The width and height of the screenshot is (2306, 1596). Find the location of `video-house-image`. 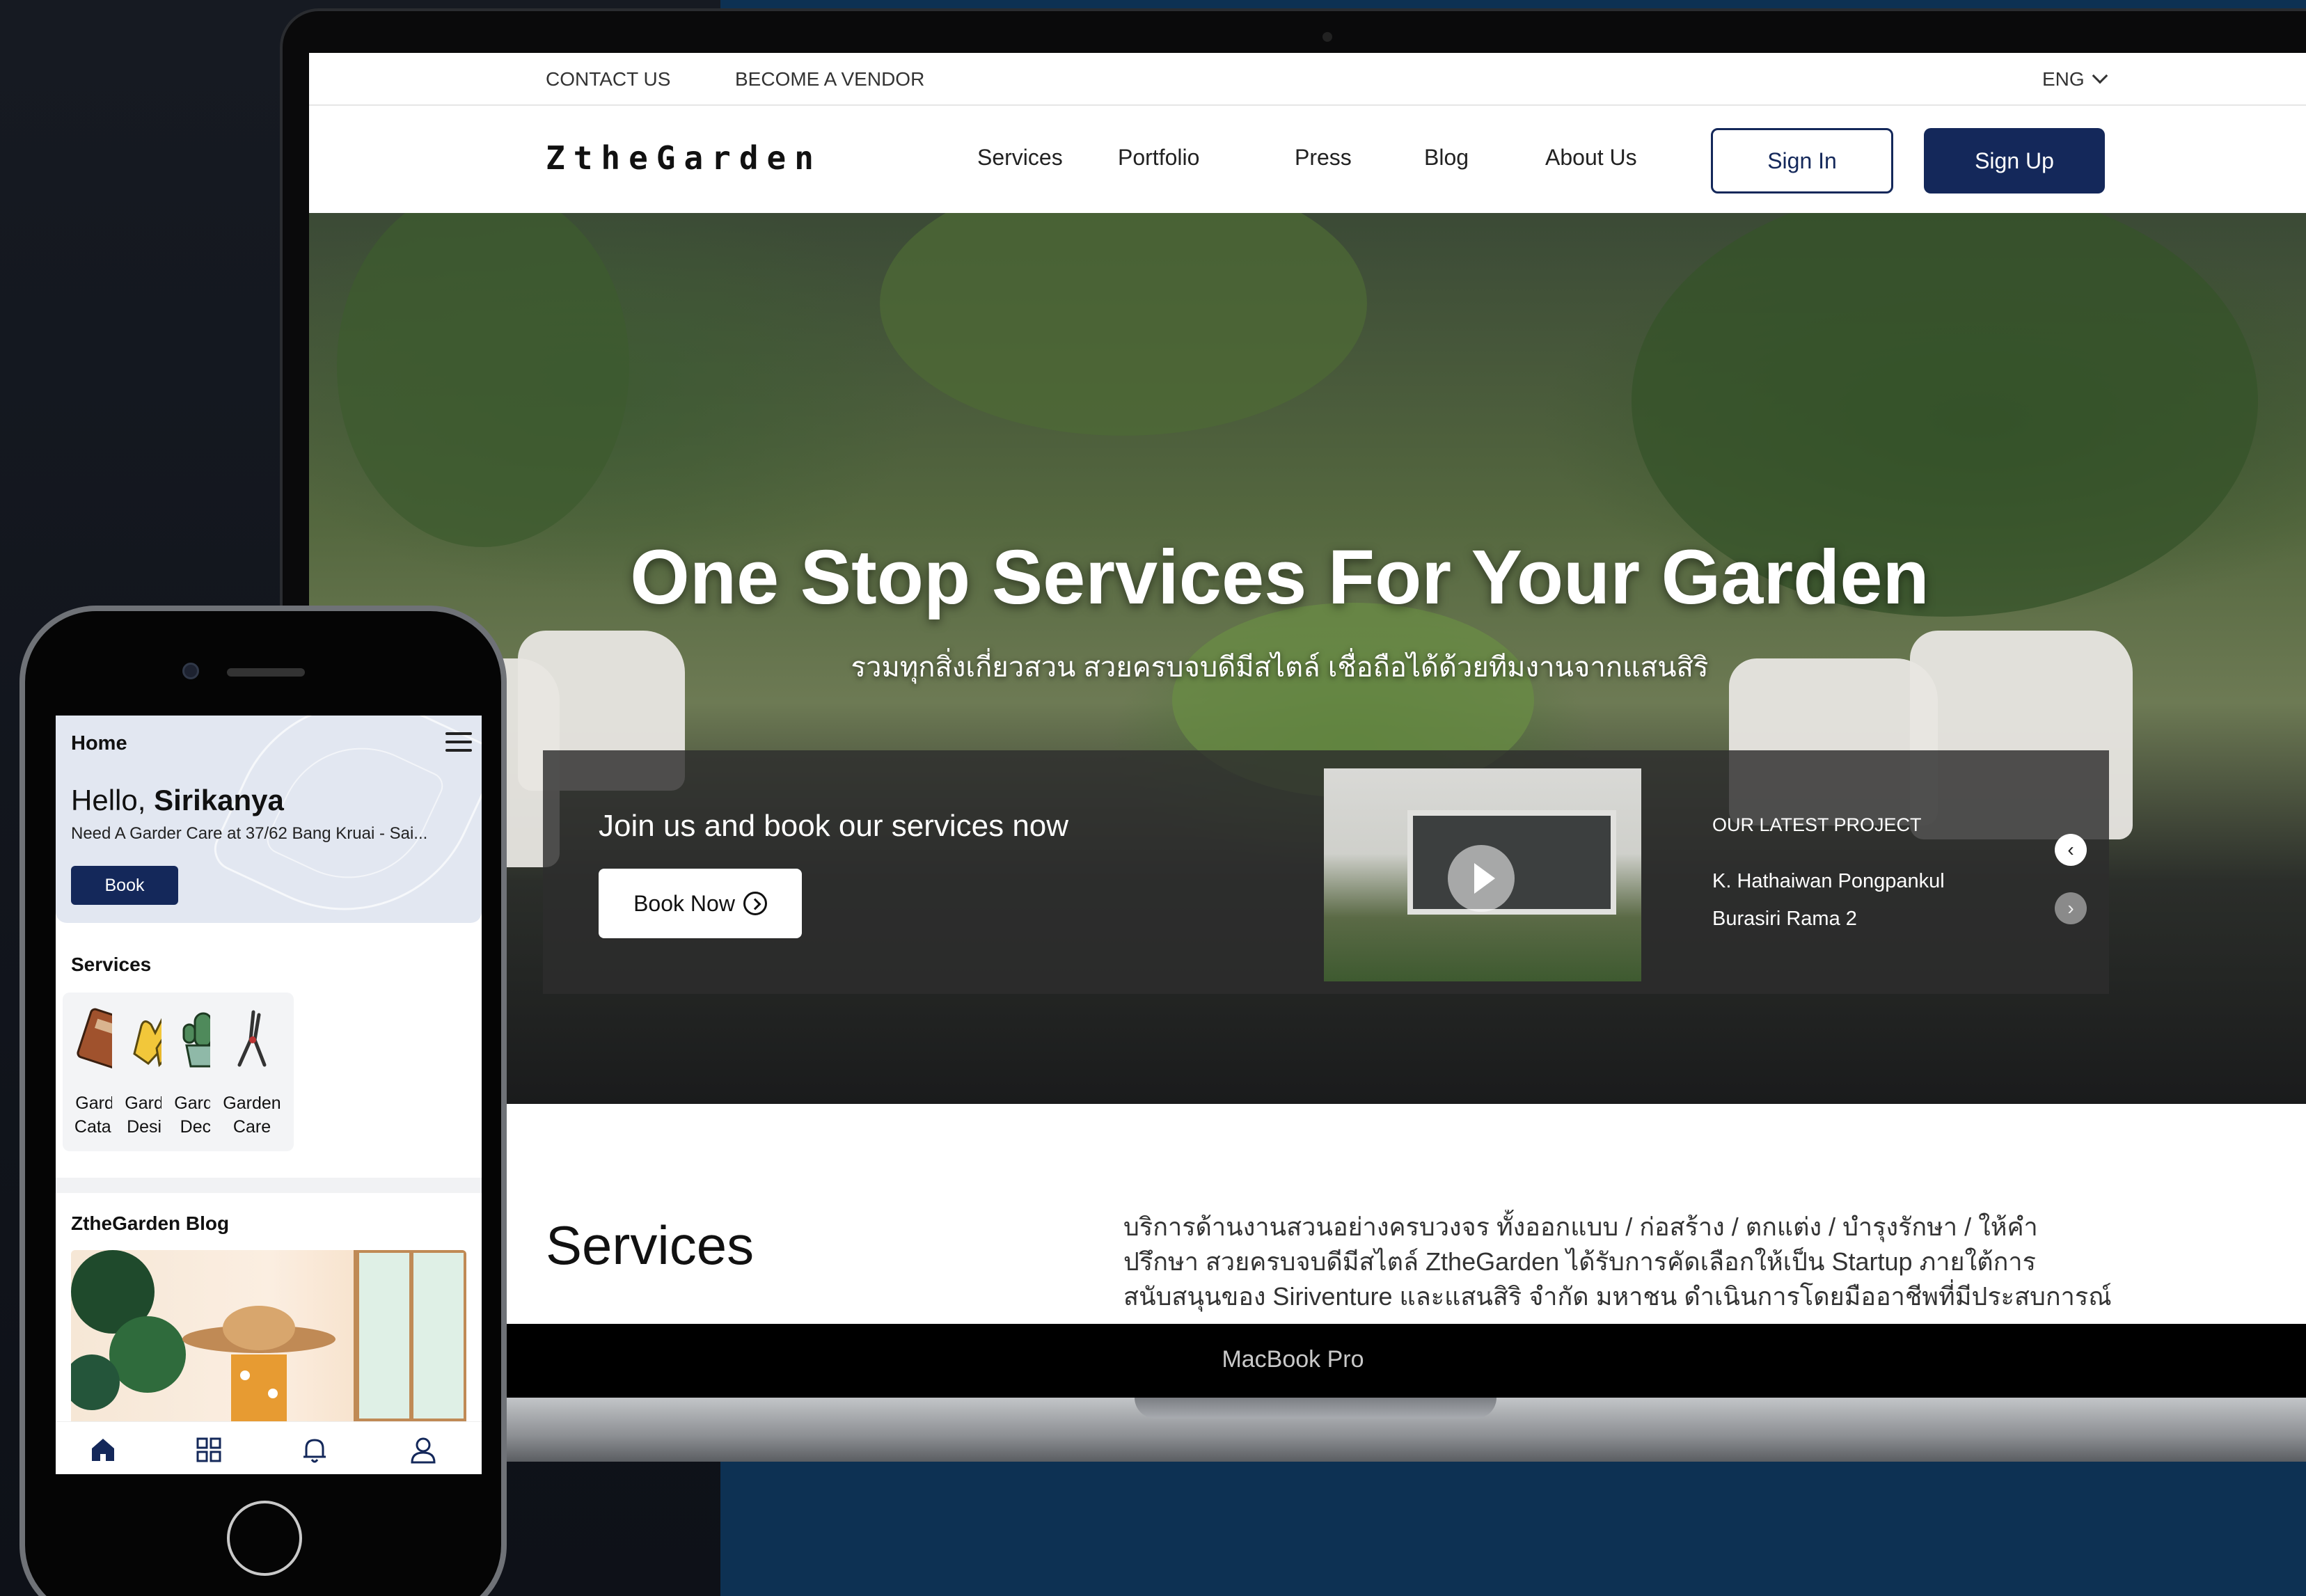

video-house-image is located at coordinates (1512, 863).